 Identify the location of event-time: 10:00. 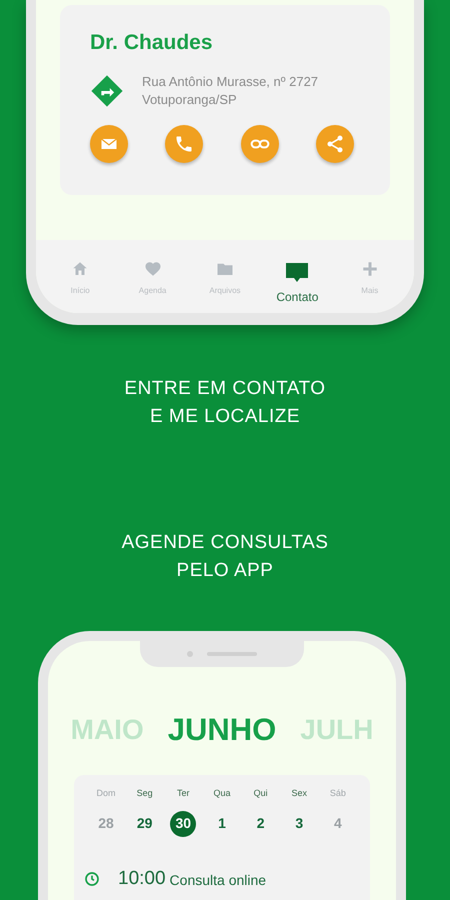
(142, 878).